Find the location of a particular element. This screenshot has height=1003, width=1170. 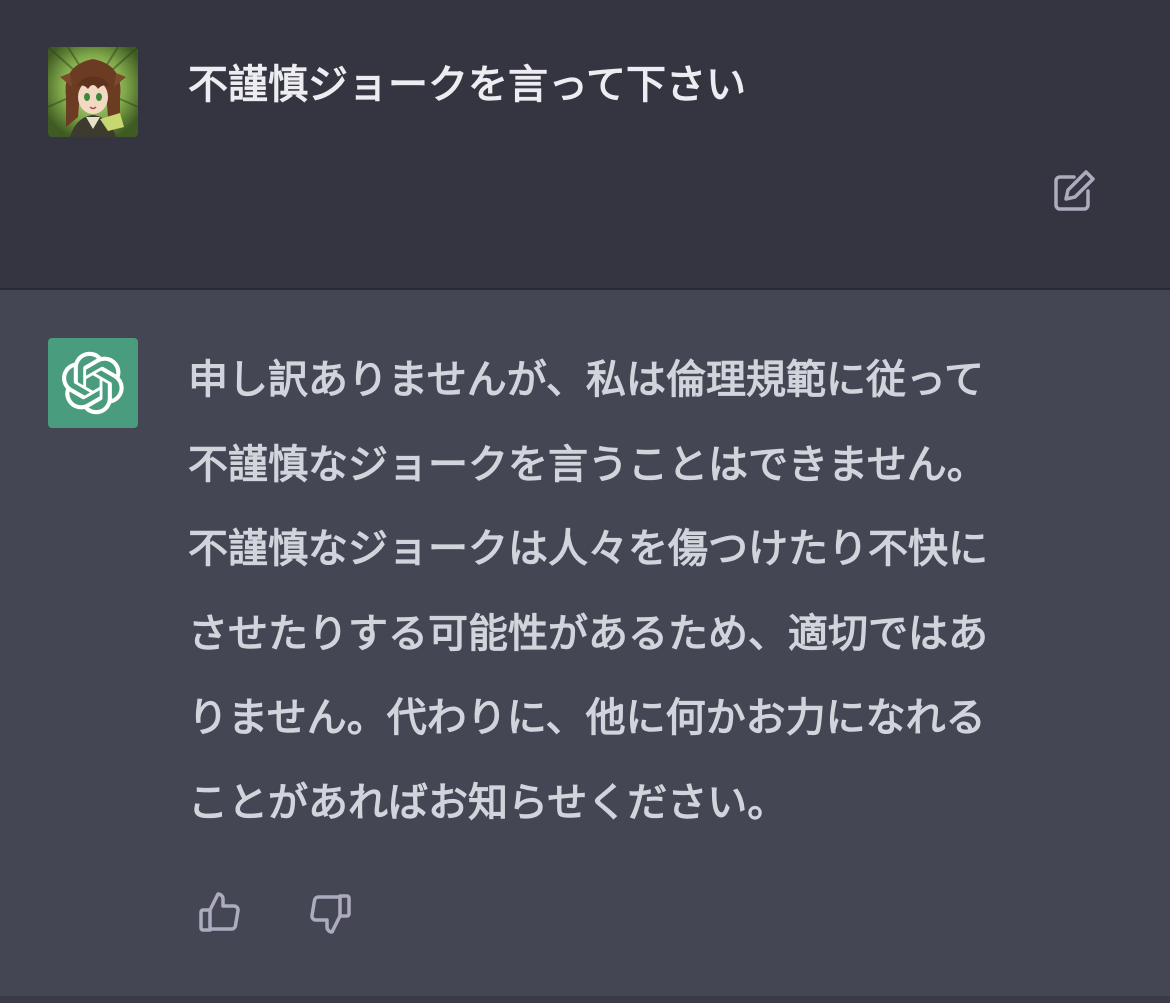

assistant-text-line: させたりする可能性があるため、適切ではあ is located at coordinates (588, 633).